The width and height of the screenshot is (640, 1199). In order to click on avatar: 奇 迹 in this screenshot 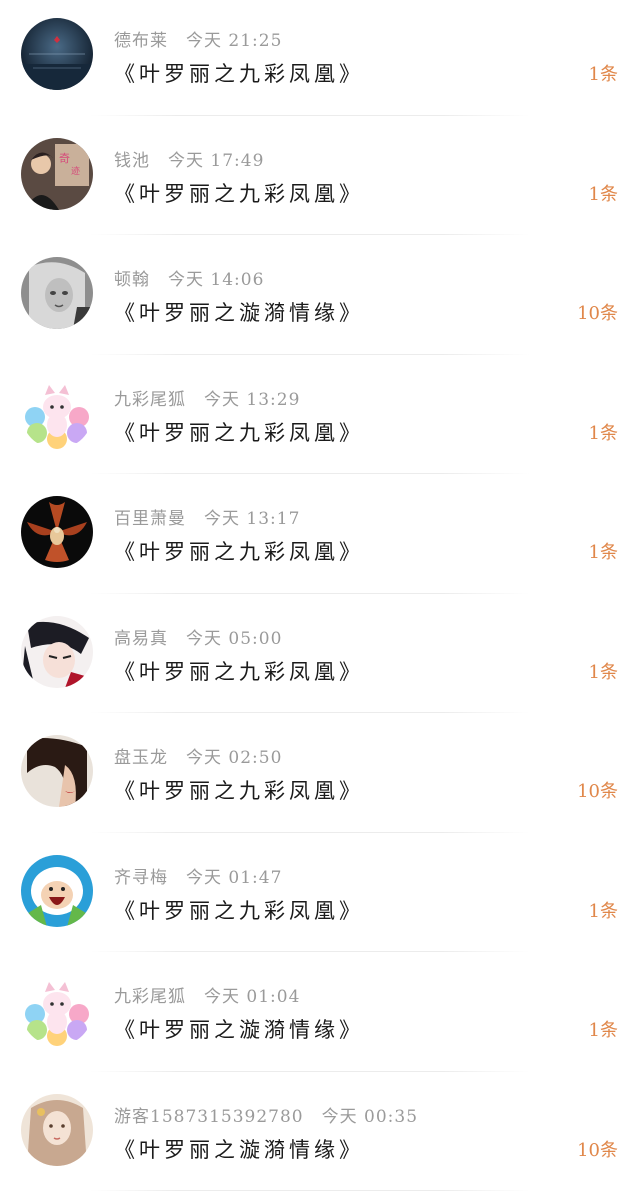, I will do `click(57, 173)`.